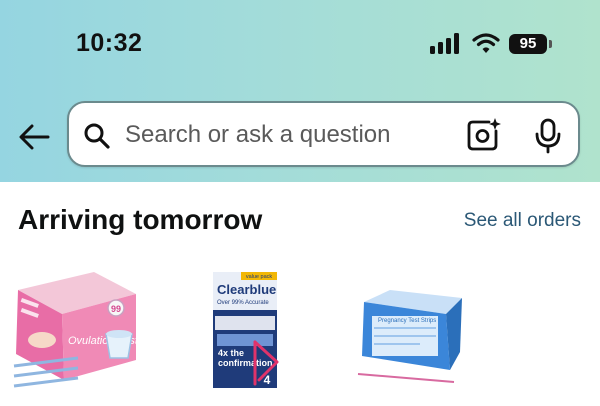 The image size is (600, 406). What do you see at coordinates (483, 135) in the screenshot?
I see `camera-lens-icon` at bounding box center [483, 135].